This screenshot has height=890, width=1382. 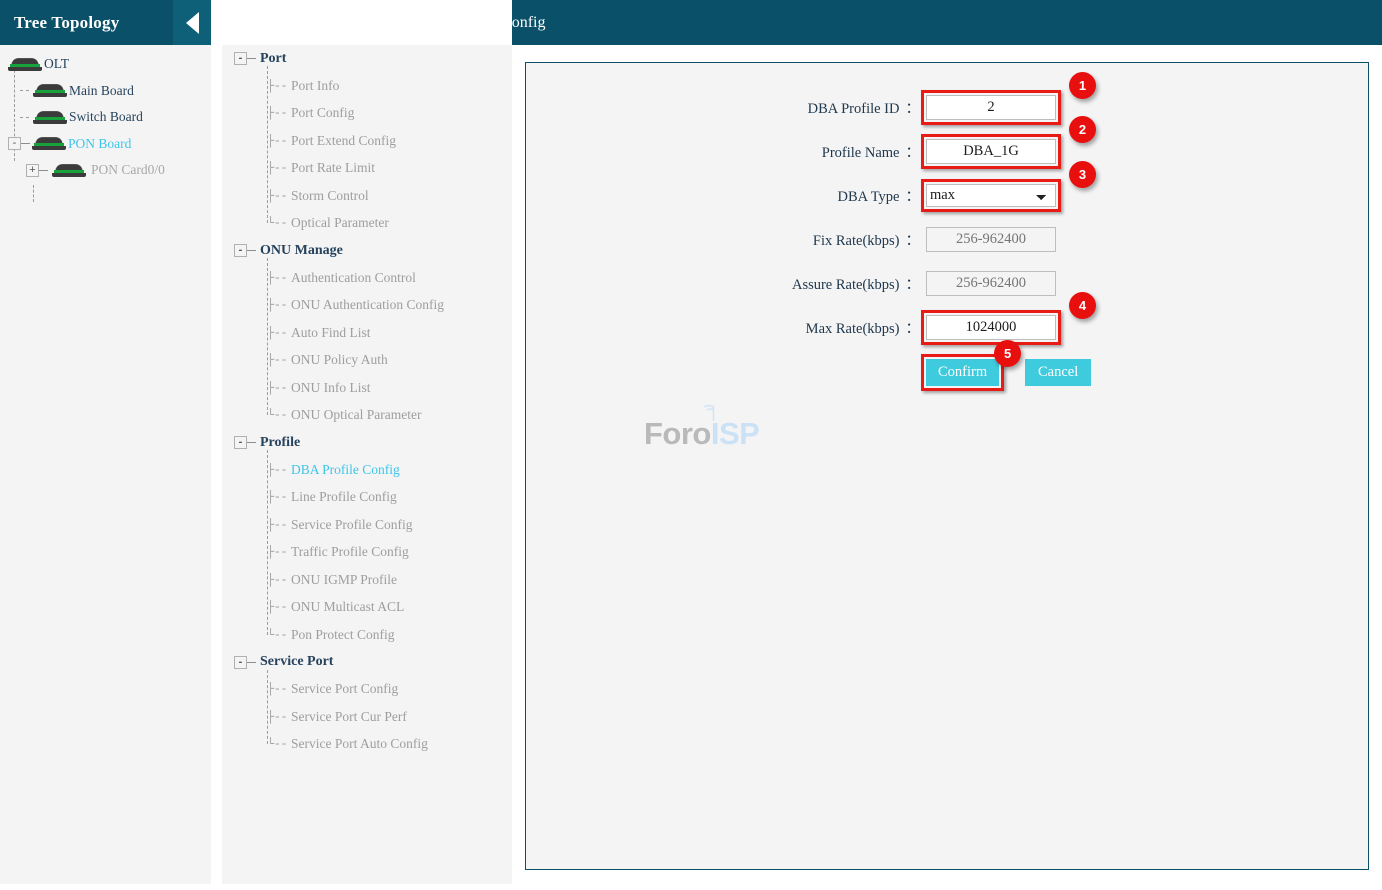 I want to click on menu-item-service-profile-config: ├-- Service Profile Config, so click(x=389, y=525).